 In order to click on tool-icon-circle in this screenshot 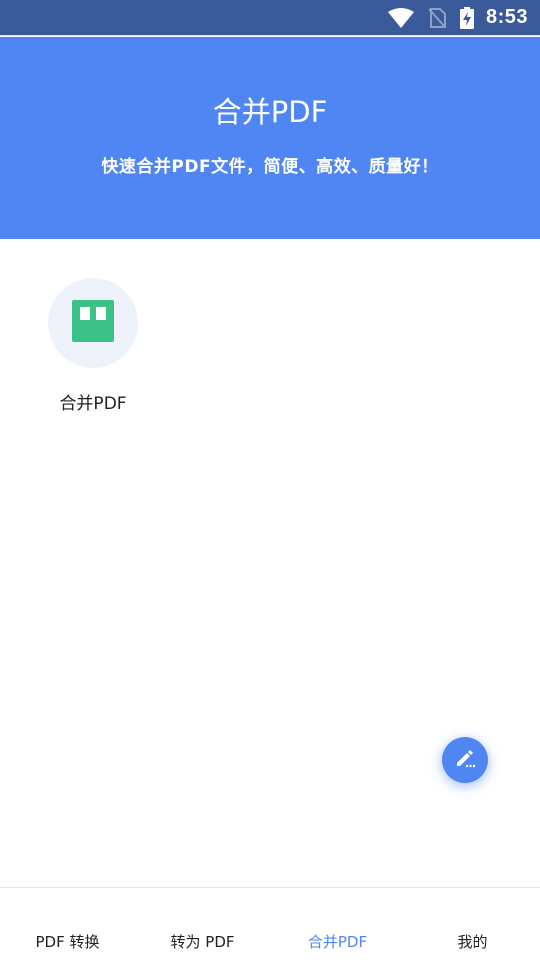, I will do `click(93, 323)`.